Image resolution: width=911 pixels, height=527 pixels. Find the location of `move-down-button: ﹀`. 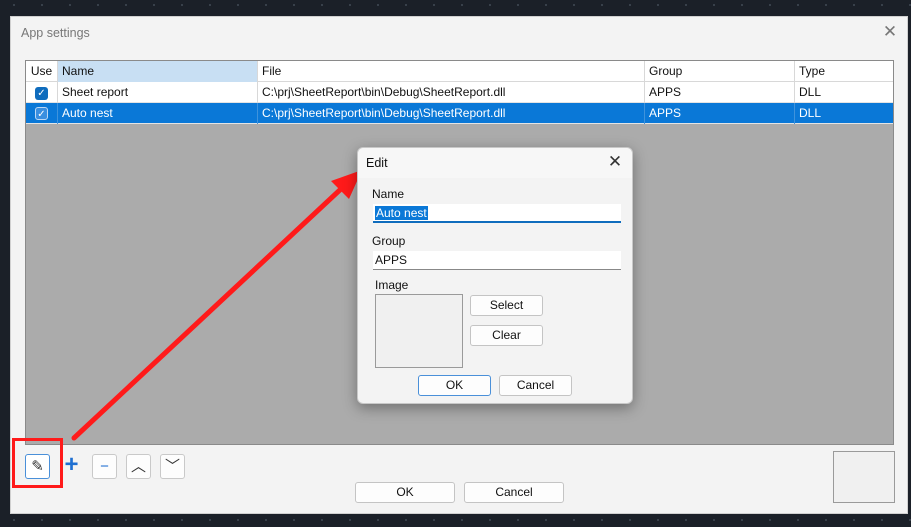

move-down-button: ﹀ is located at coordinates (172, 466).